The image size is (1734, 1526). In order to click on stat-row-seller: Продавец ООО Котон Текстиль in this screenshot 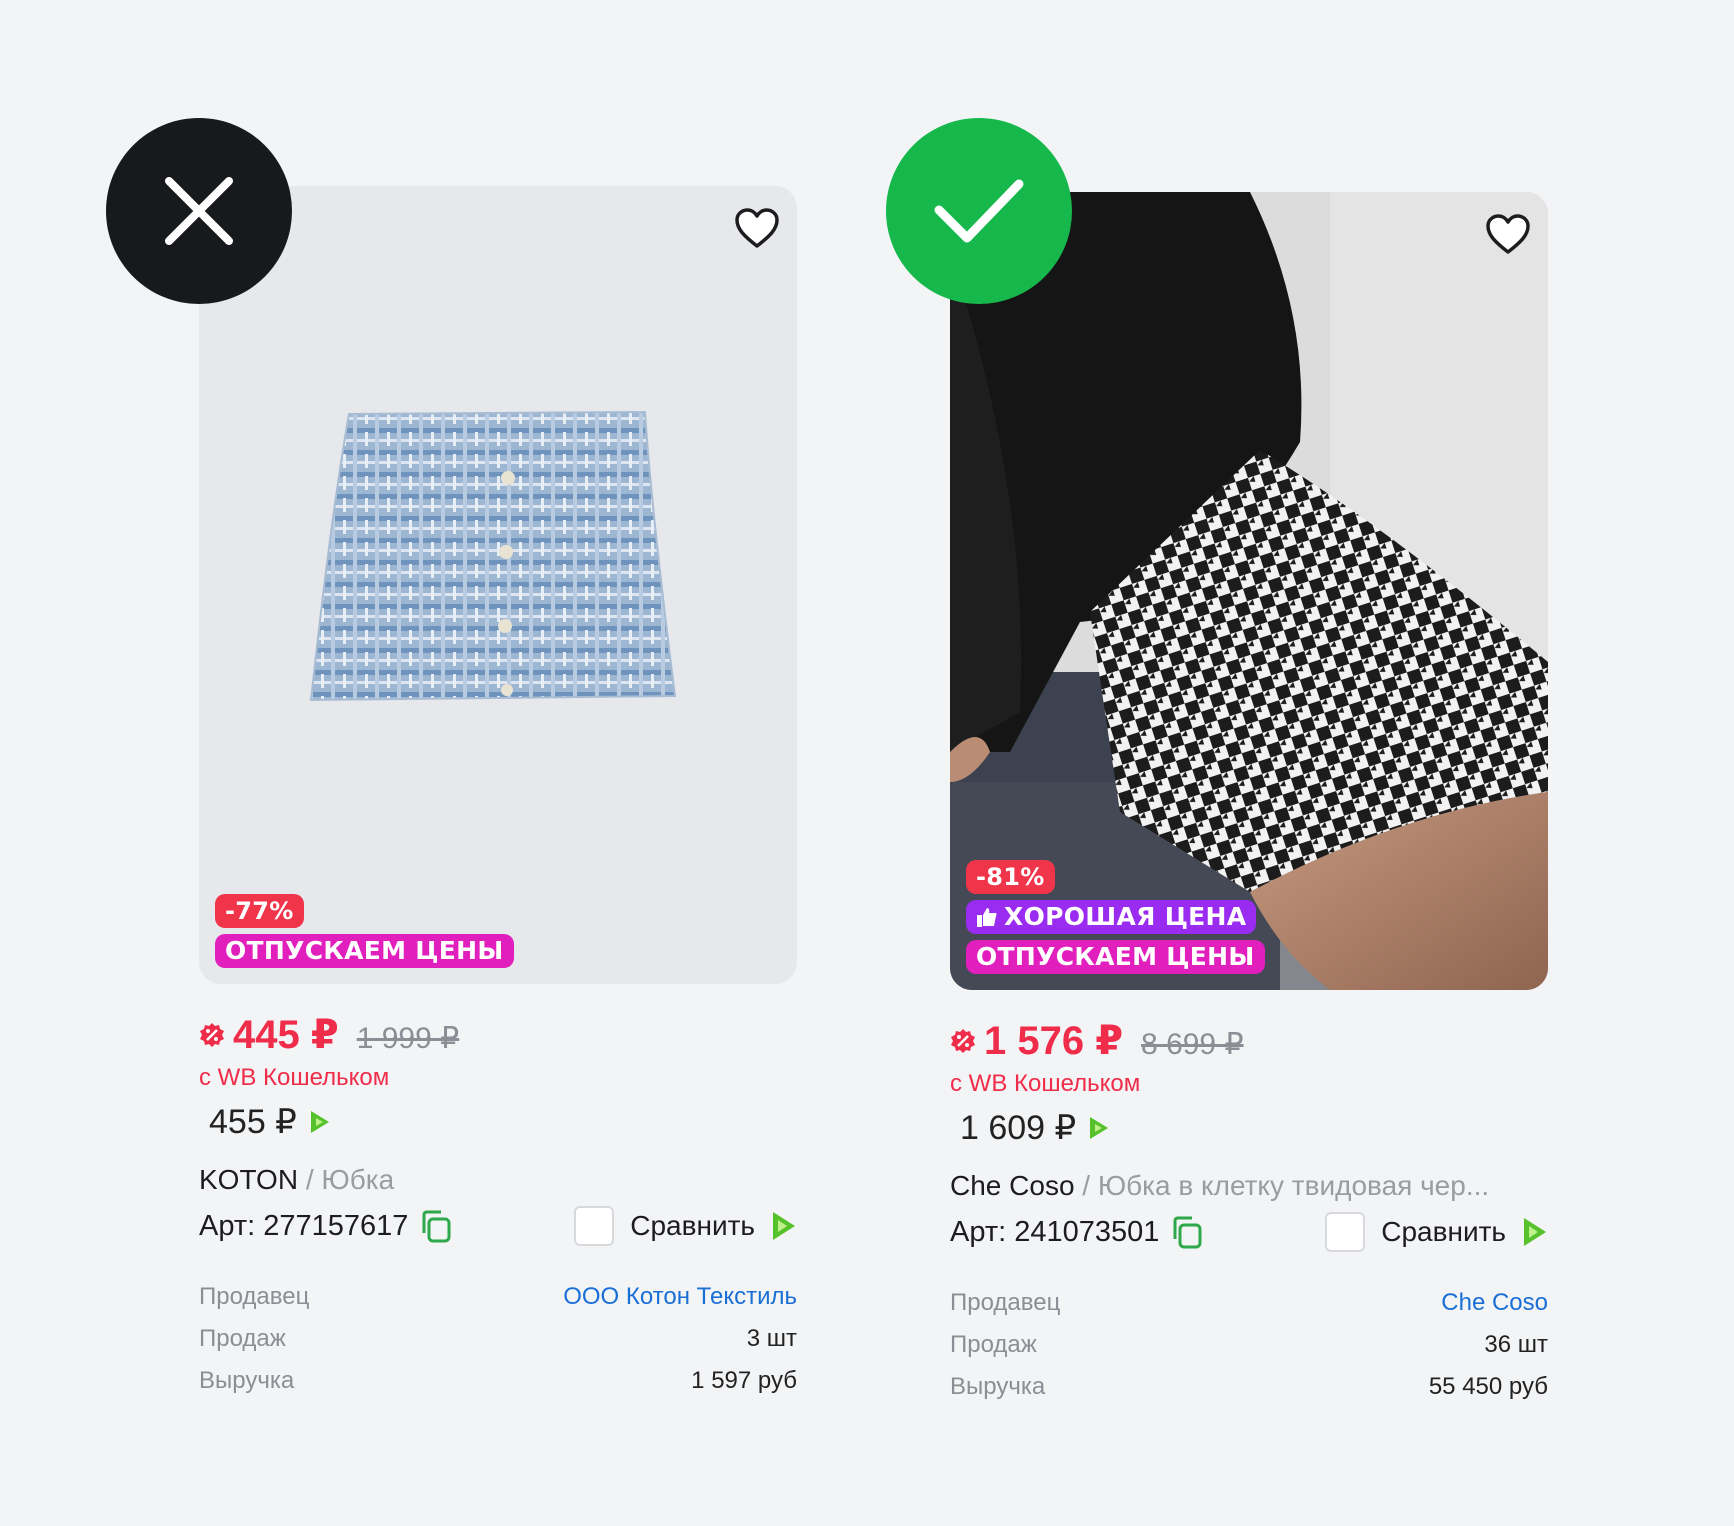, I will do `click(498, 1297)`.